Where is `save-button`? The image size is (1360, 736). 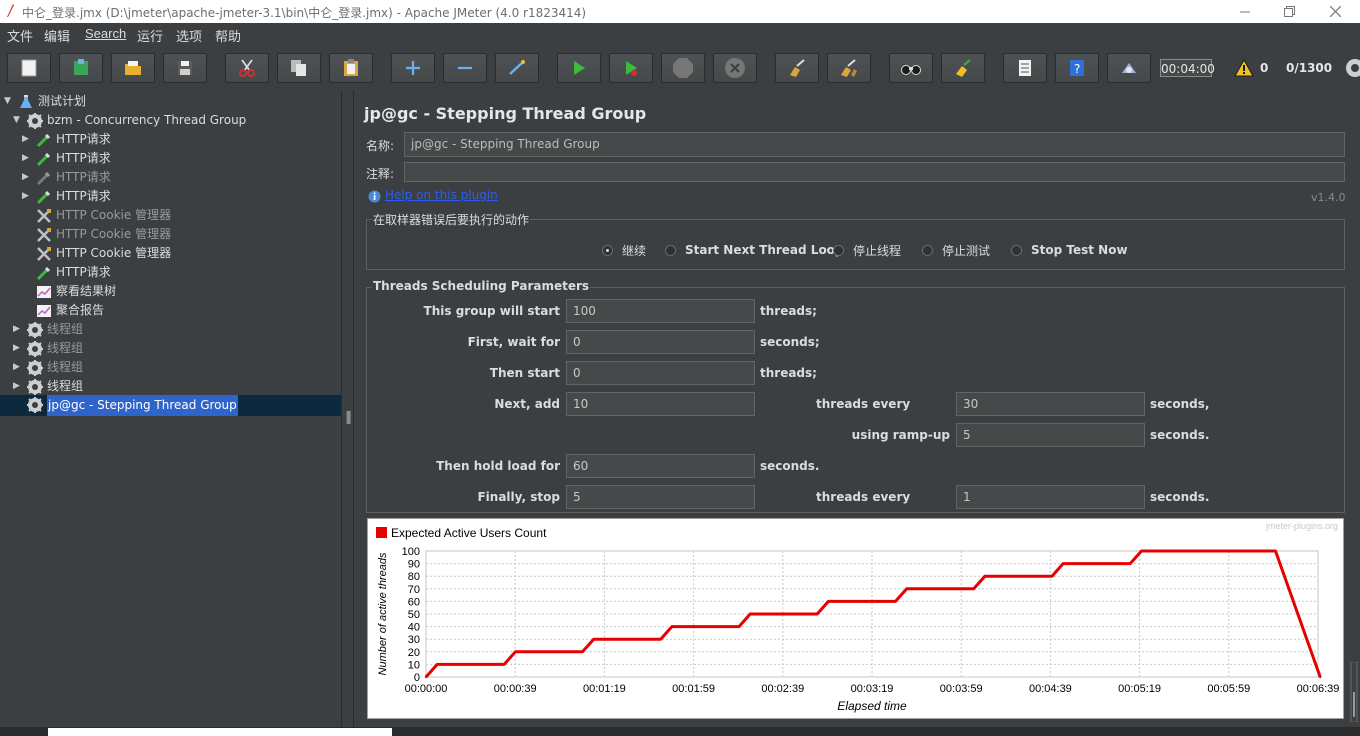
save-button is located at coordinates (185, 68).